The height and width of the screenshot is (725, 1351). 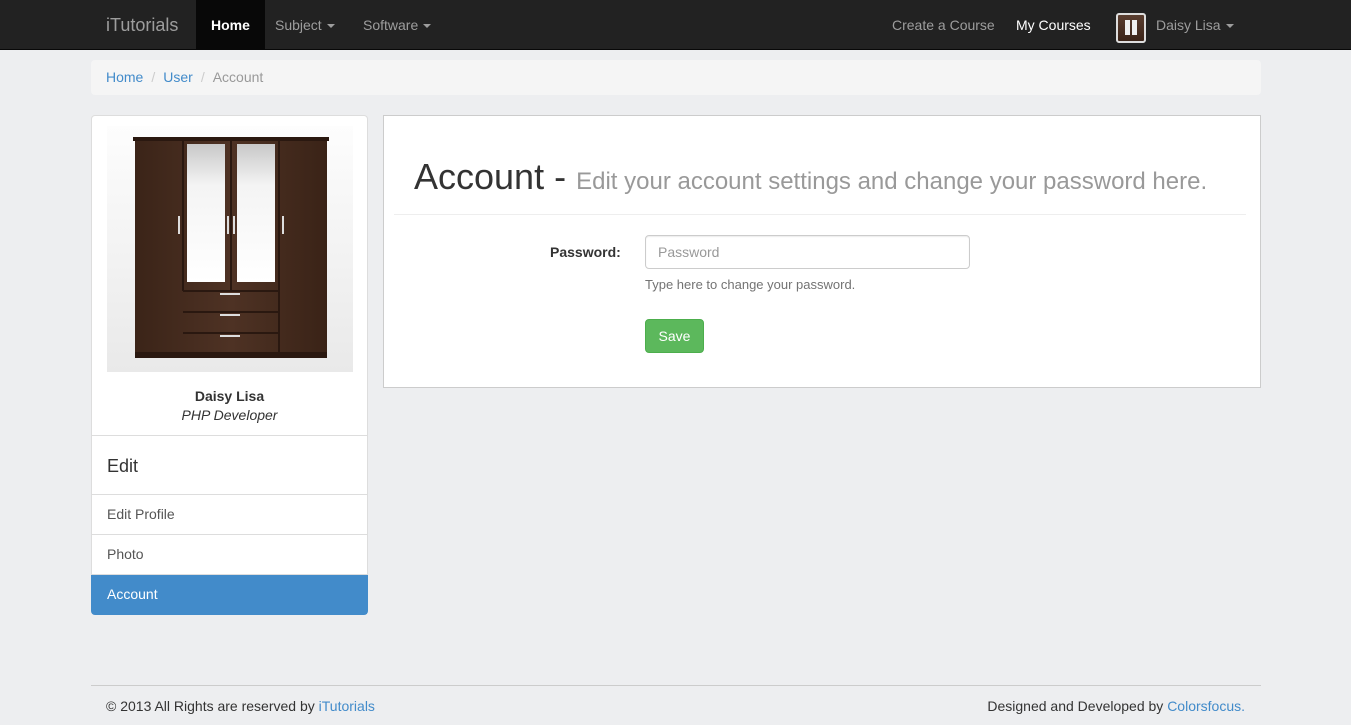 I want to click on profile-photo, so click(x=230, y=249).